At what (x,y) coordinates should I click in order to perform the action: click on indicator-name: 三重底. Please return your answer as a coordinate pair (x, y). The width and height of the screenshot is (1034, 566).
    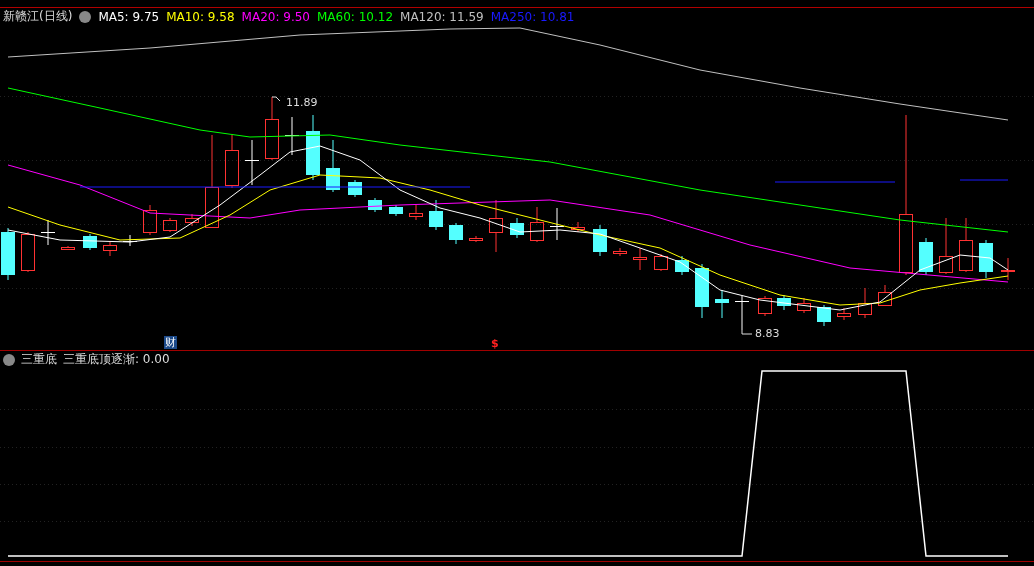
    Looking at the image, I should click on (39, 359).